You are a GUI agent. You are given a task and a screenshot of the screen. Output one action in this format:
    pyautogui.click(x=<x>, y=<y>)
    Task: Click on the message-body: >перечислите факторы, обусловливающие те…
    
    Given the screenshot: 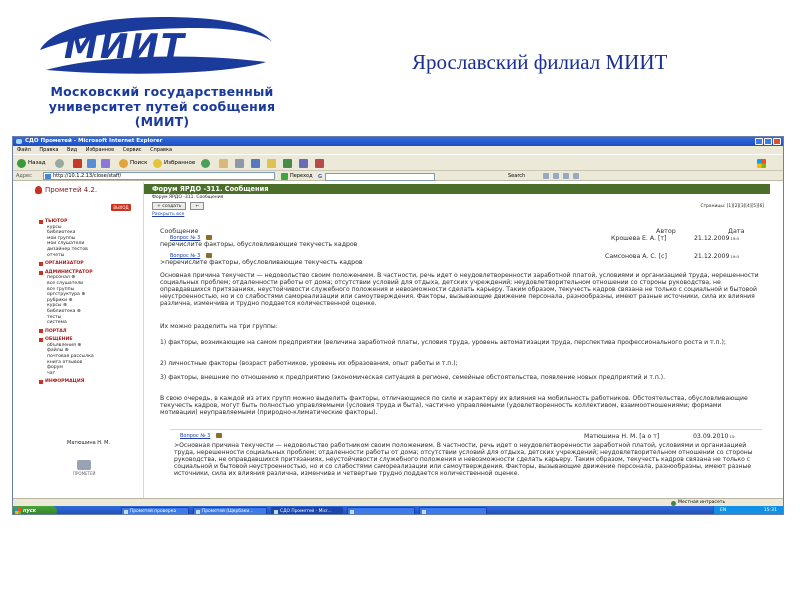 What is the action you would take?
    pyautogui.click(x=261, y=262)
    